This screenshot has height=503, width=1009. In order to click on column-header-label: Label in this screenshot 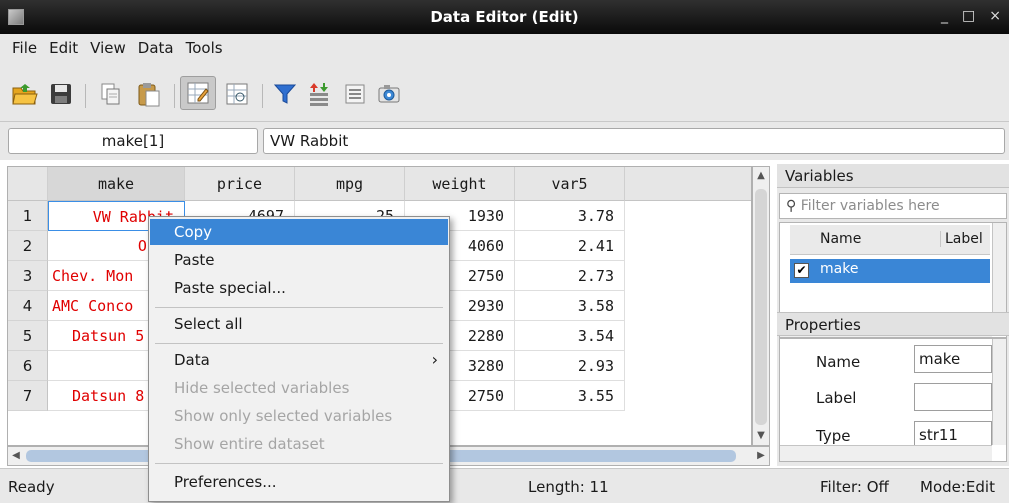, I will do `click(961, 239)`.